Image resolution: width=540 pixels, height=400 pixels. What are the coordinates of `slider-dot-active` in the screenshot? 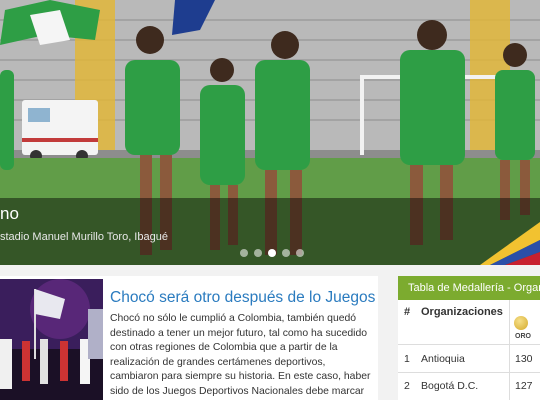 It's located at (272, 253).